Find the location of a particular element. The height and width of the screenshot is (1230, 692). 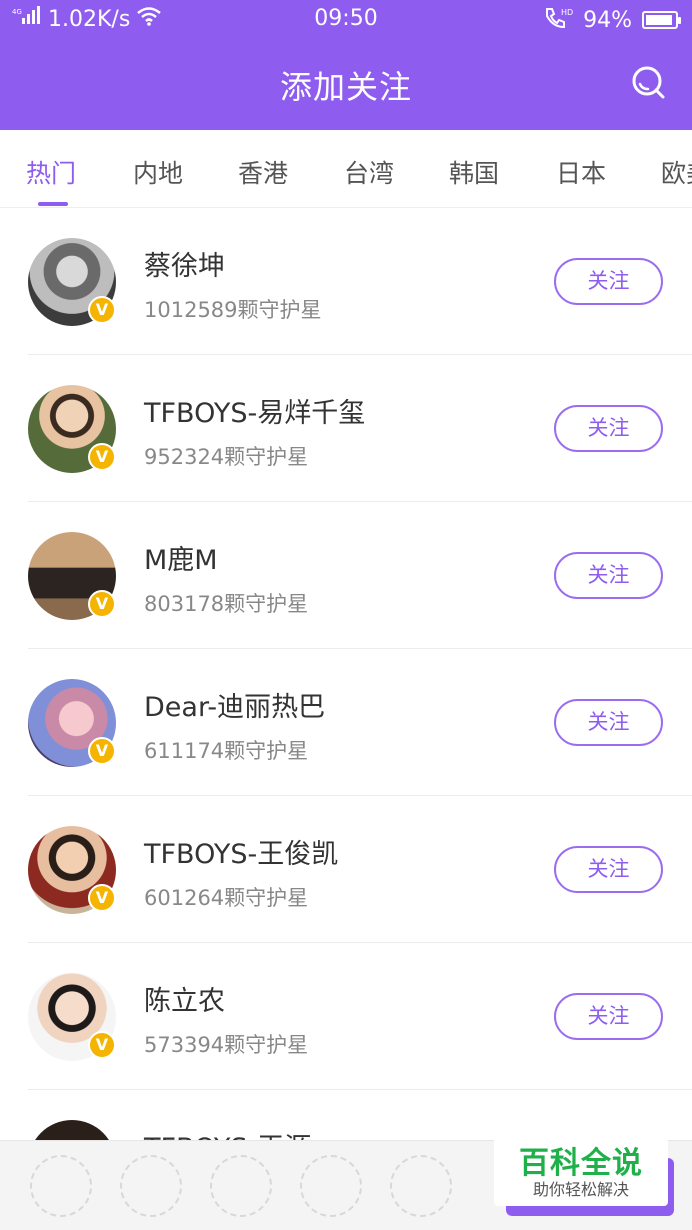

list-item: V TFBOYS-易烊千玺 952324颗守护星 关注 is located at coordinates (346, 428).